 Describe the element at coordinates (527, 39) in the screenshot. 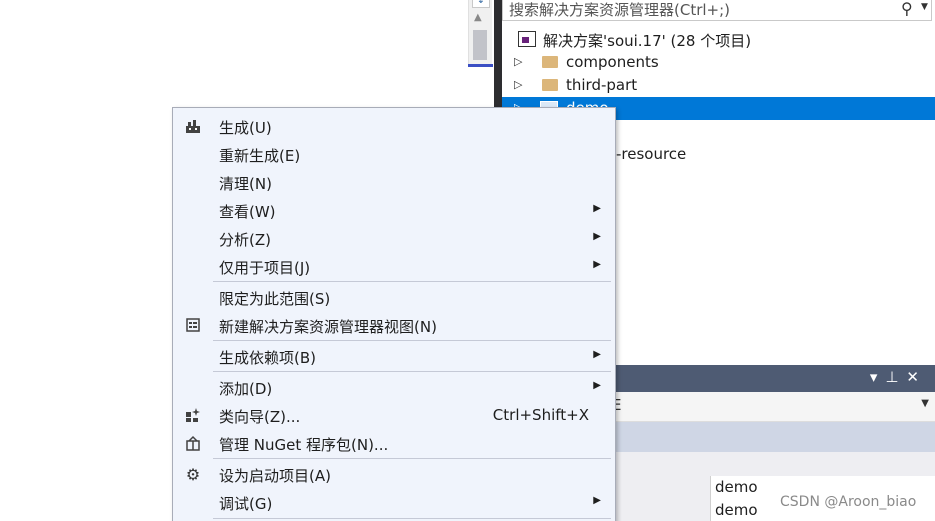

I see `solution-icon` at that location.